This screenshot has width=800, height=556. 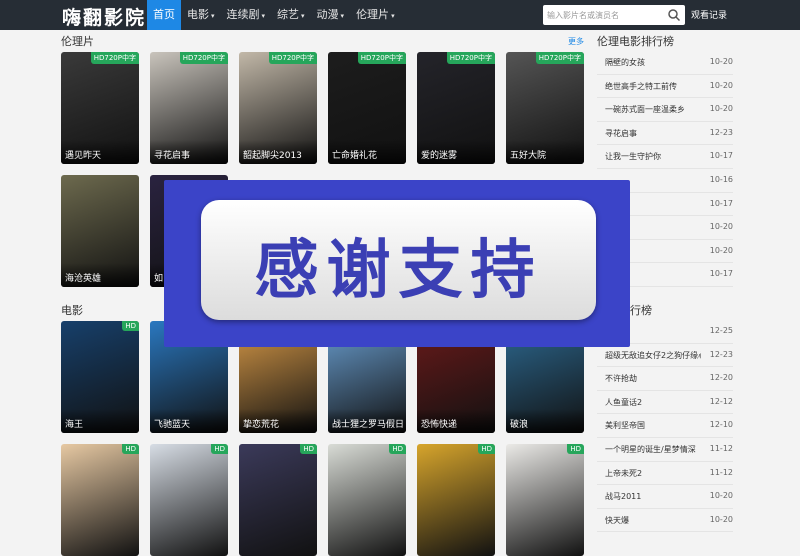 What do you see at coordinates (367, 152) in the screenshot?
I see `poster-title: 亡命婚礼花` at bounding box center [367, 152].